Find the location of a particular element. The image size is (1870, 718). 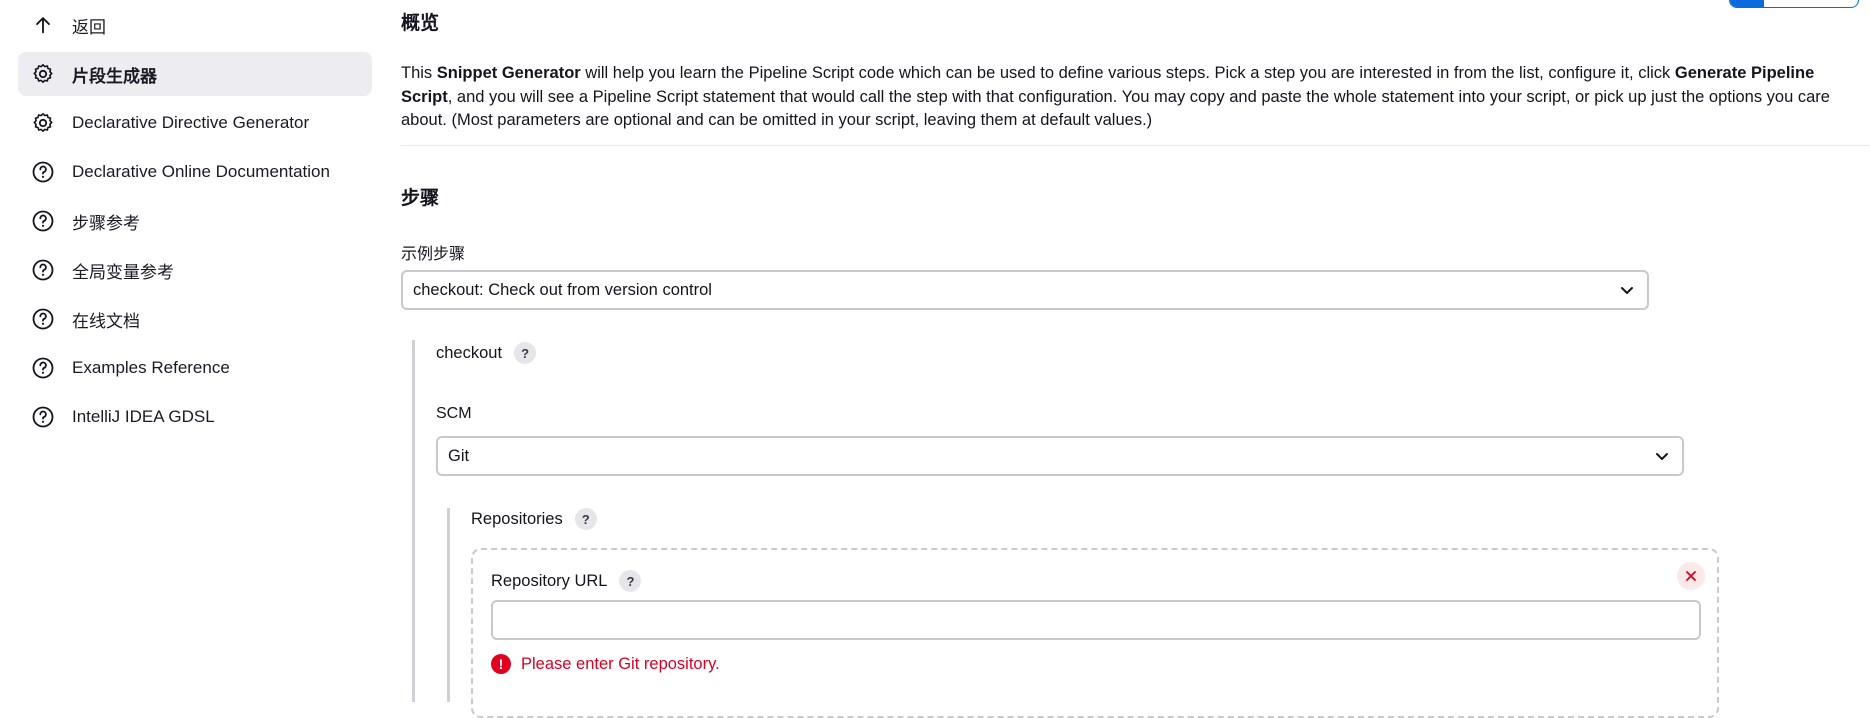

sidebar-item-label: Examples Reference is located at coordinates (151, 367).